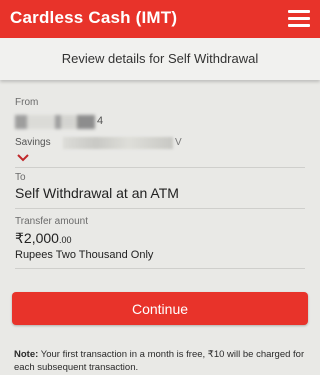 This screenshot has width=320, height=375. I want to click on from-label: From, so click(27, 102).